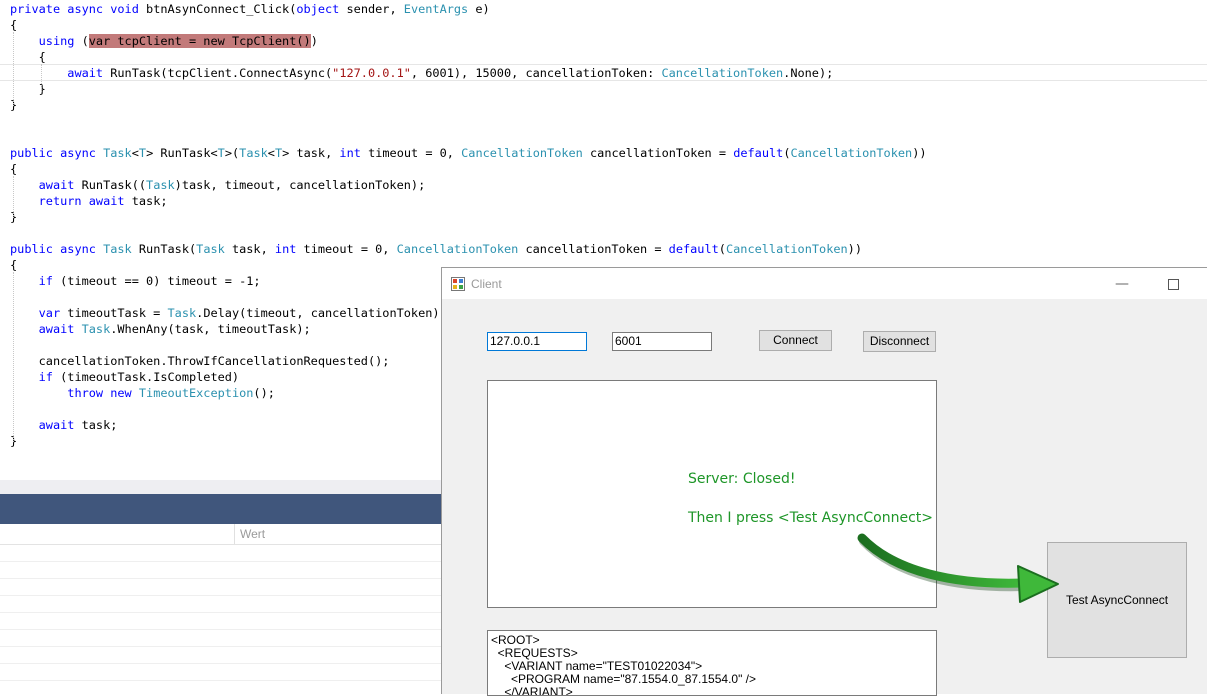 The width and height of the screenshot is (1207, 696). What do you see at coordinates (252, 534) in the screenshot?
I see `column-header-value: Wert` at bounding box center [252, 534].